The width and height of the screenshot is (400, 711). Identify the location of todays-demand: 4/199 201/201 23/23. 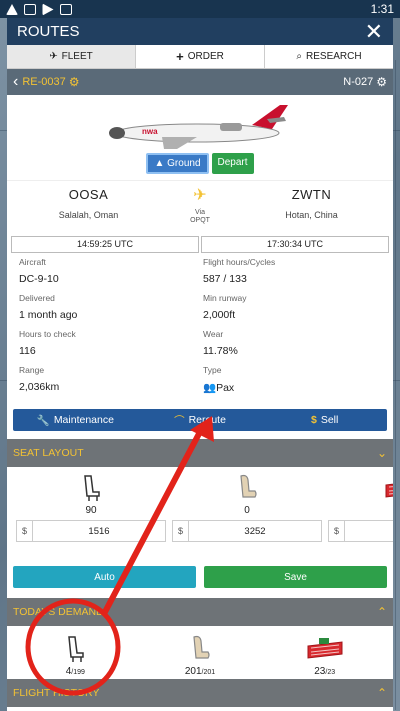
(200, 651).